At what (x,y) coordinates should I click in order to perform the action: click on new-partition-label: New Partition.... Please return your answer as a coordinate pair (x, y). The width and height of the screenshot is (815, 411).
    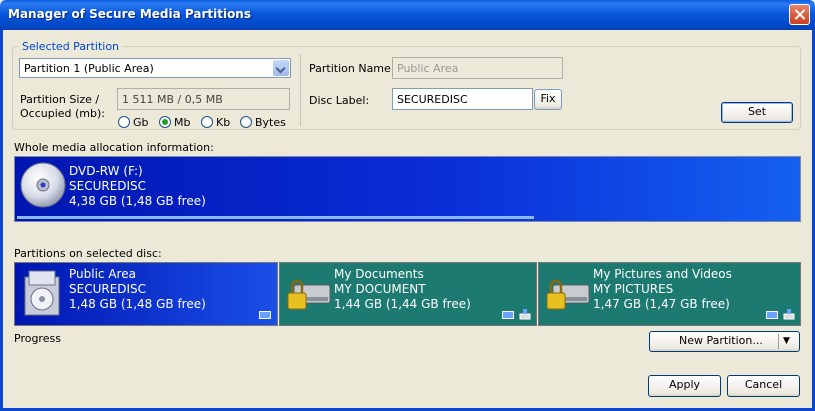
    Looking at the image, I should click on (721, 340).